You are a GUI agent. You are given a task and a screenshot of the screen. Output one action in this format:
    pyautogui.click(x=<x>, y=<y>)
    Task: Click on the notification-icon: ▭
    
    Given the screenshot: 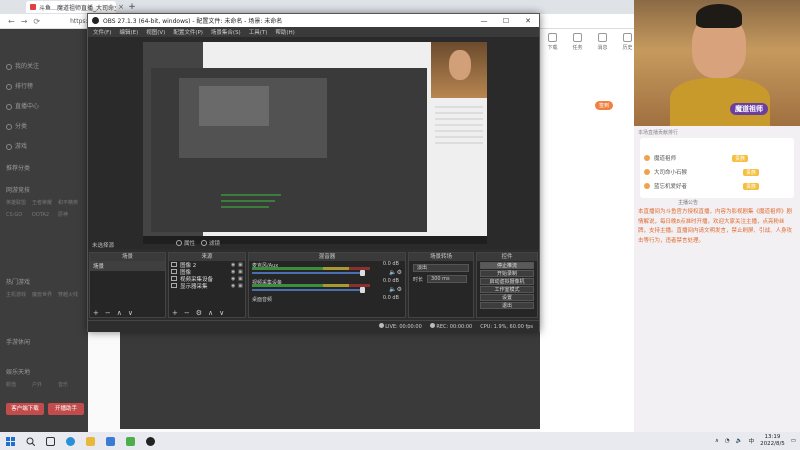 What is the action you would take?
    pyautogui.click(x=793, y=441)
    